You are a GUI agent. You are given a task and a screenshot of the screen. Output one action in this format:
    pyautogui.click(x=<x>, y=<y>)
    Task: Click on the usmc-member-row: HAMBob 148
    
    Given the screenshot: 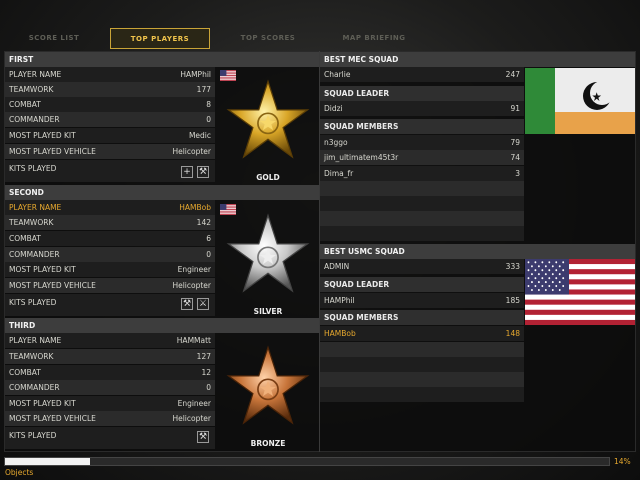 What is the action you would take?
    pyautogui.click(x=422, y=333)
    